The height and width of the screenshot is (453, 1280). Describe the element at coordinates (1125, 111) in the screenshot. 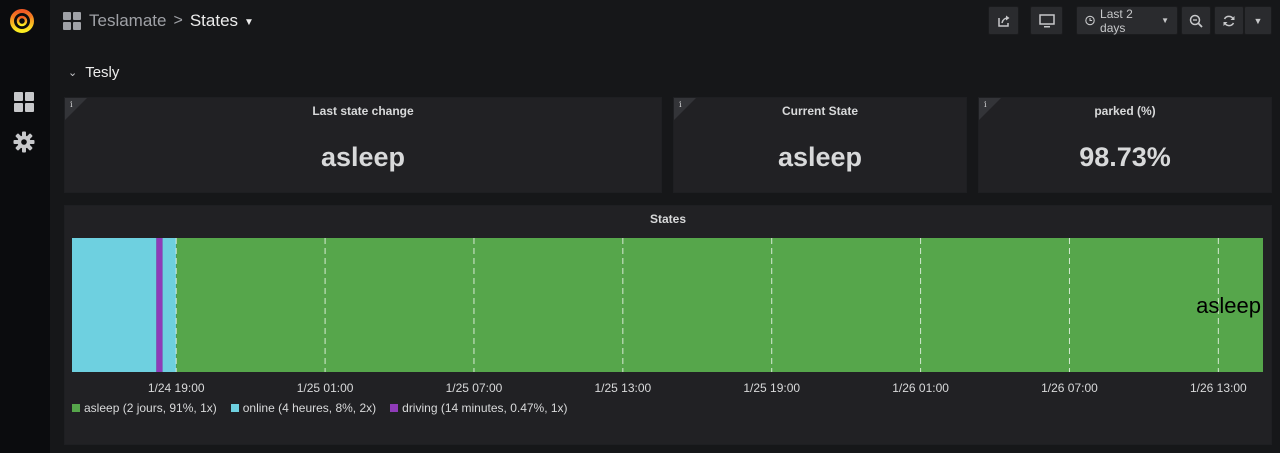

I see `panel-title: parked (%)` at that location.